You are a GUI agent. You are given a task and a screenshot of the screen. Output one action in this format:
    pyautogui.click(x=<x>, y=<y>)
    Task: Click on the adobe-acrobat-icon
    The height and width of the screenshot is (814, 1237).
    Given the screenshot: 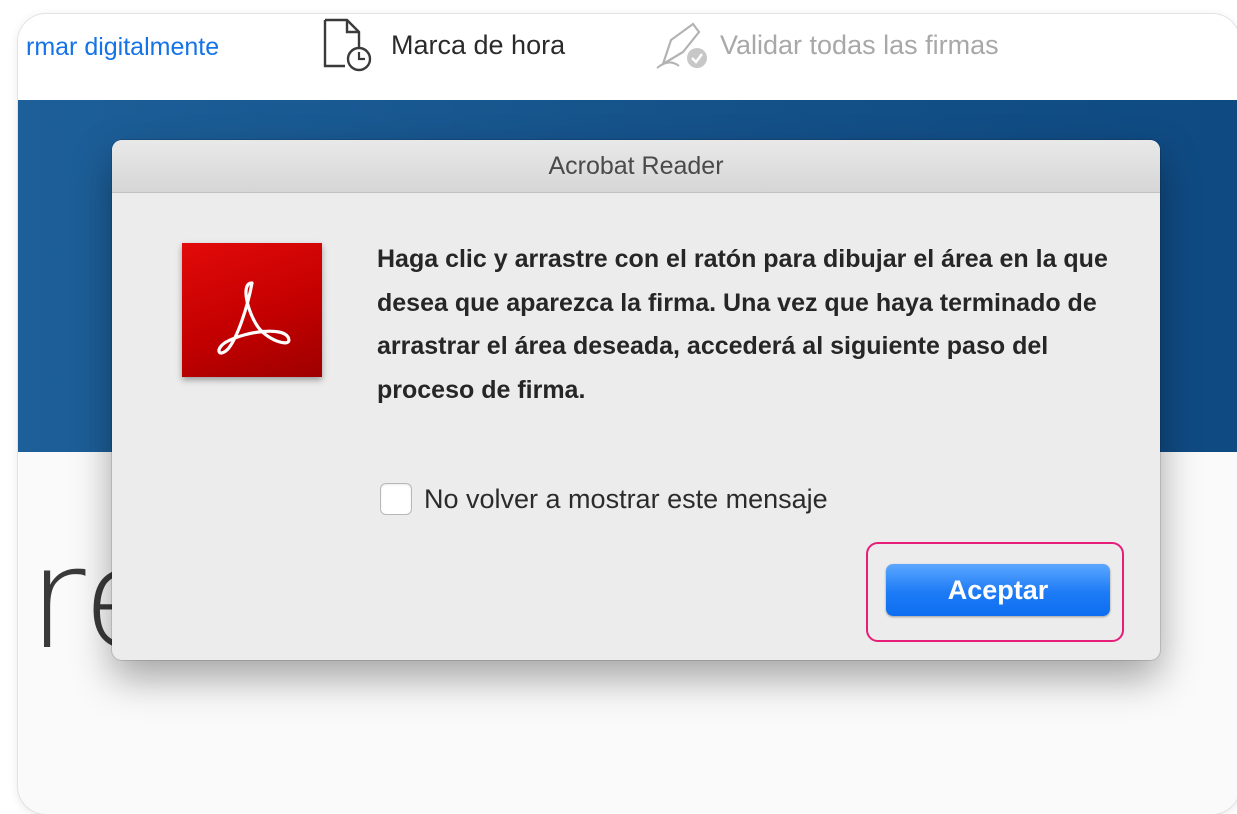 What is the action you would take?
    pyautogui.click(x=252, y=310)
    